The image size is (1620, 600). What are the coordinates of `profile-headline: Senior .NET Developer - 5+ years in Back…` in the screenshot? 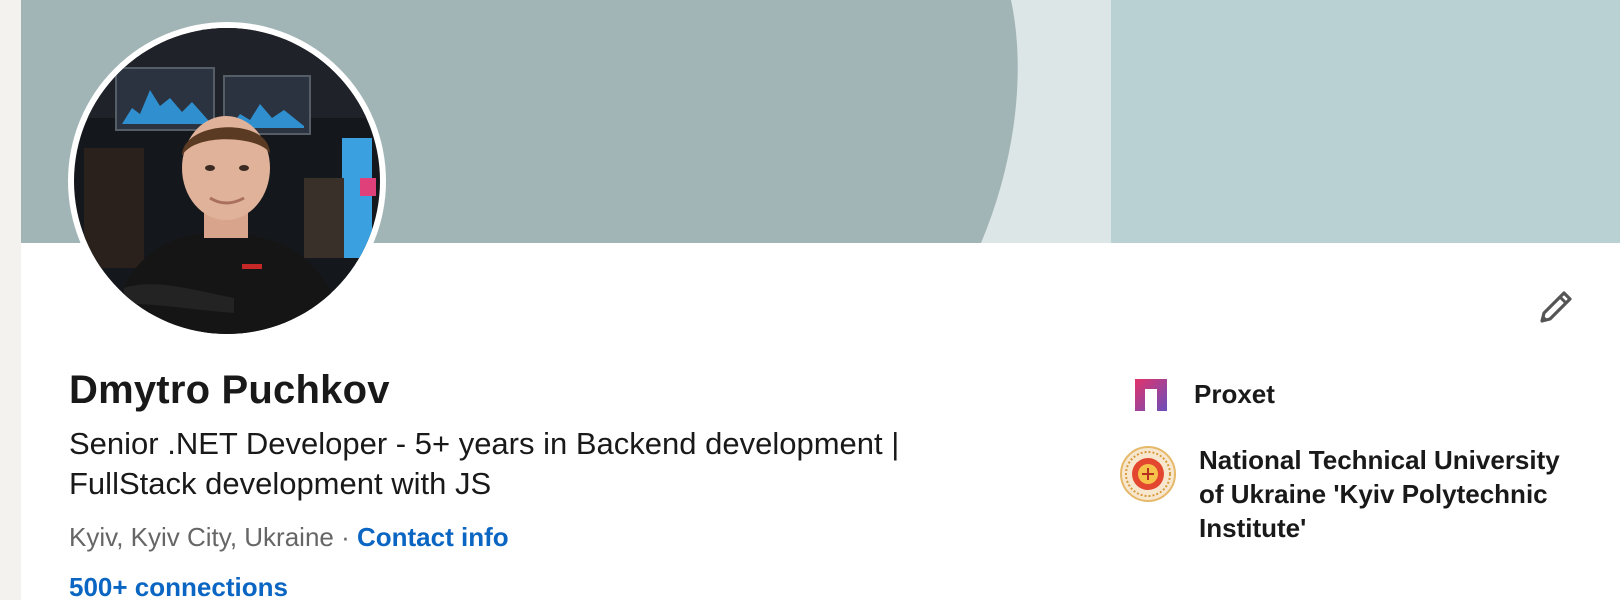 It's located at (484, 463).